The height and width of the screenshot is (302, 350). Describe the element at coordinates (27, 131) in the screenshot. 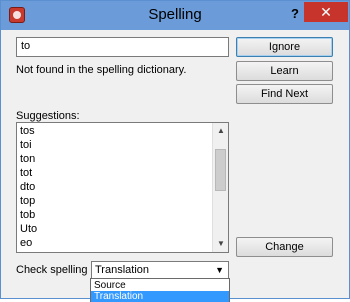

I see `list-item: tos` at that location.